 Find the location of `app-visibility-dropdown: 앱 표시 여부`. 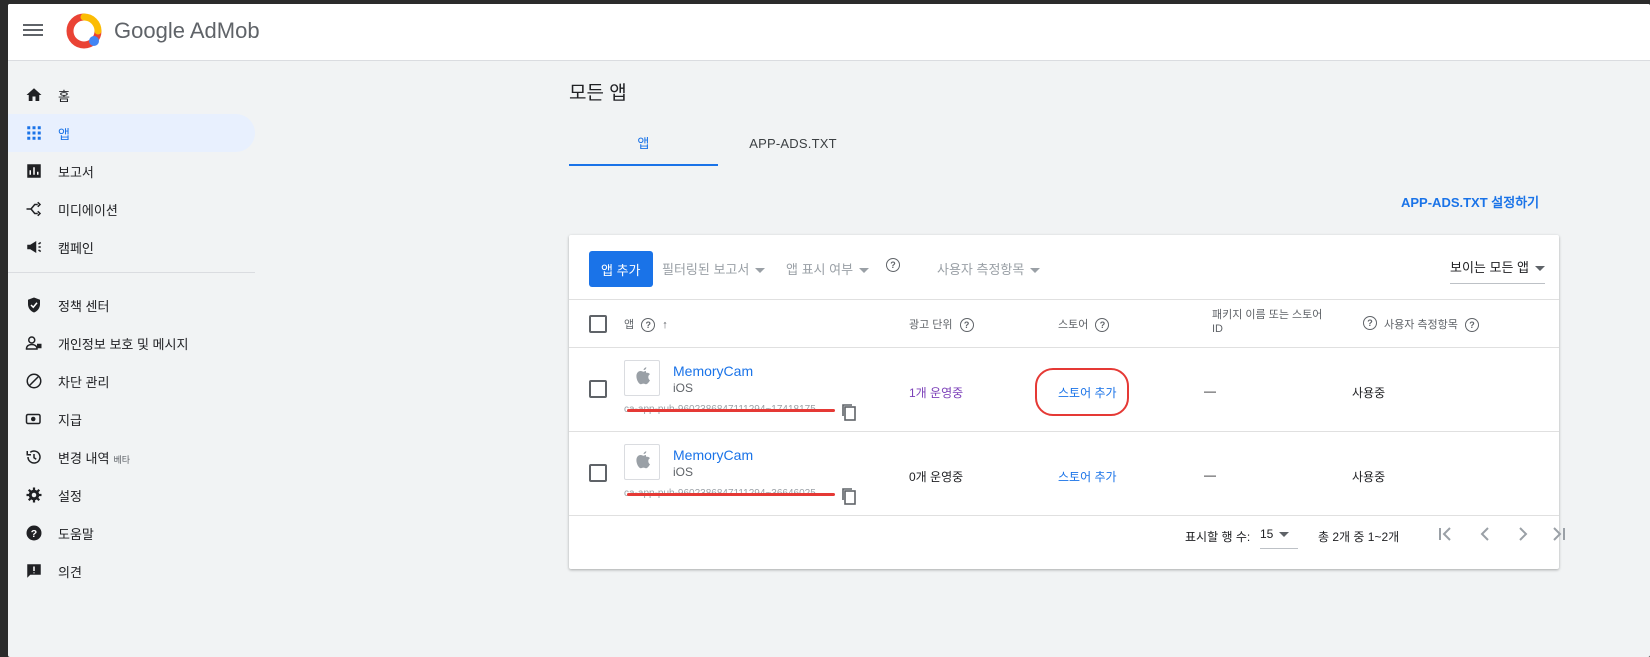

app-visibility-dropdown: 앱 표시 여부 is located at coordinates (828, 268).